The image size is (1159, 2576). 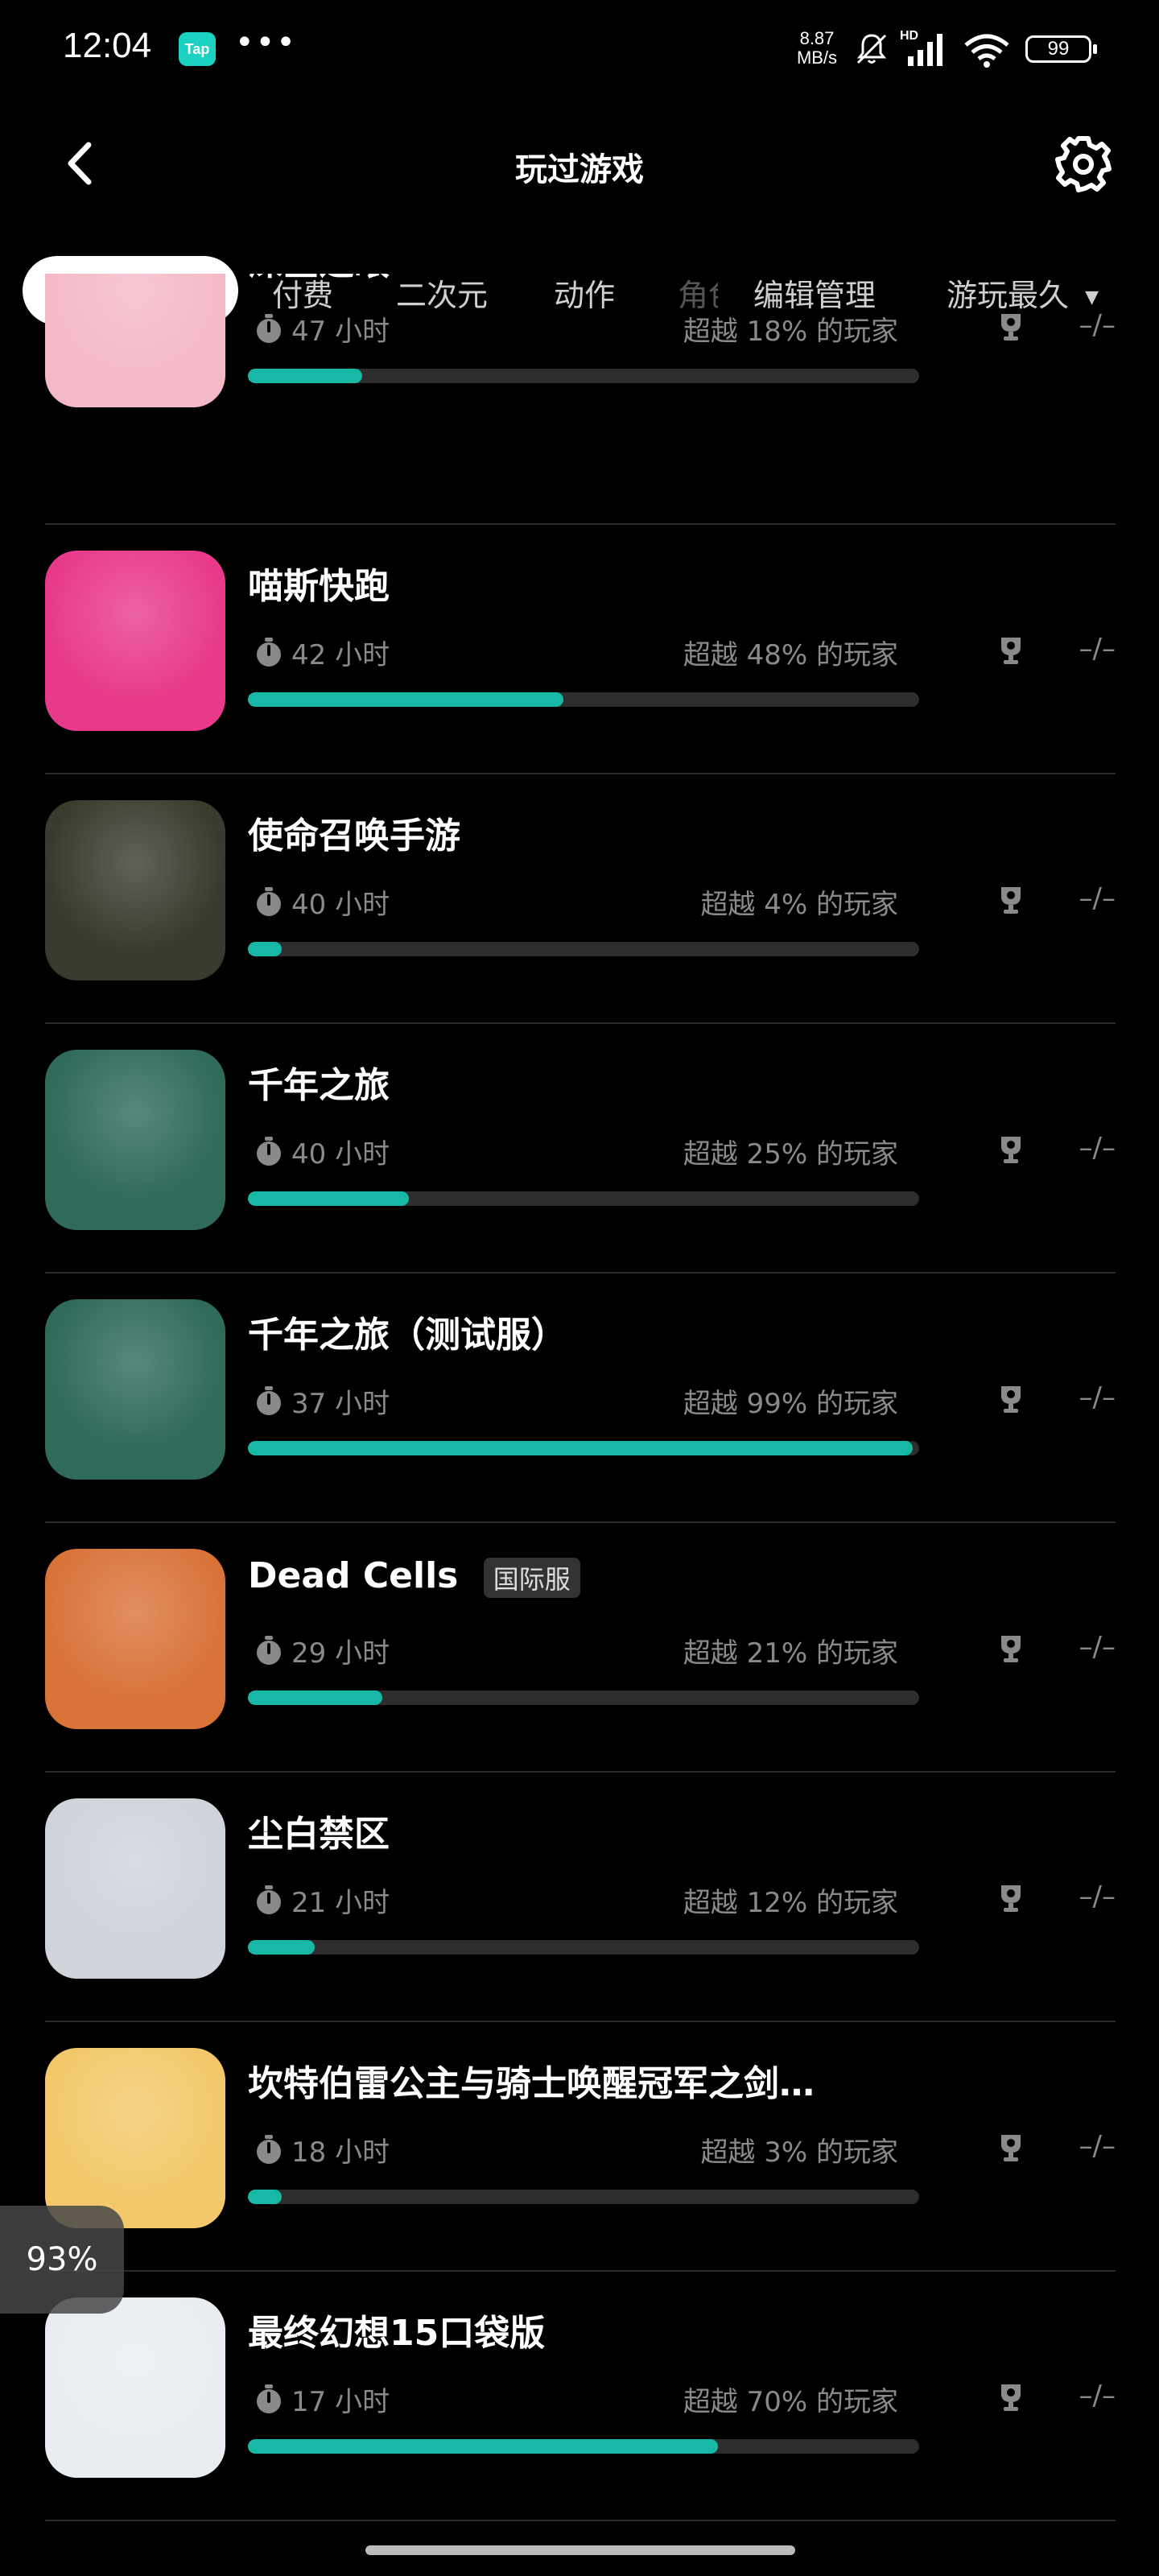 I want to click on game-row: 千年之旅（测试服） 37 小时 超越 99% 的玩家 –/–, so click(x=580, y=1398).